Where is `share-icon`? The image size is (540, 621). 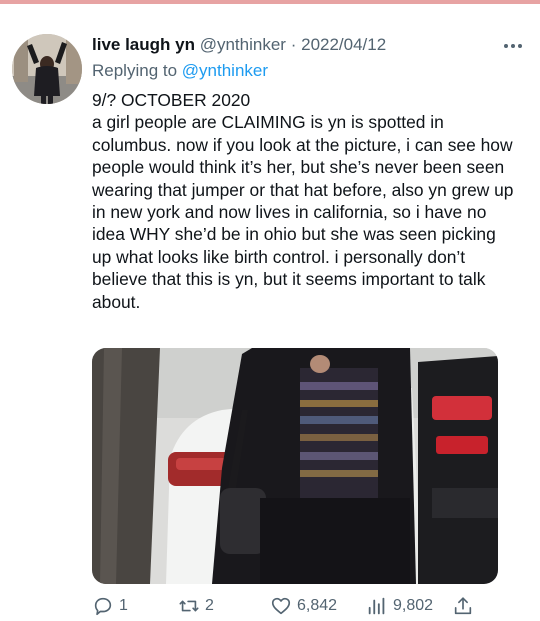 share-icon is located at coordinates (463, 606).